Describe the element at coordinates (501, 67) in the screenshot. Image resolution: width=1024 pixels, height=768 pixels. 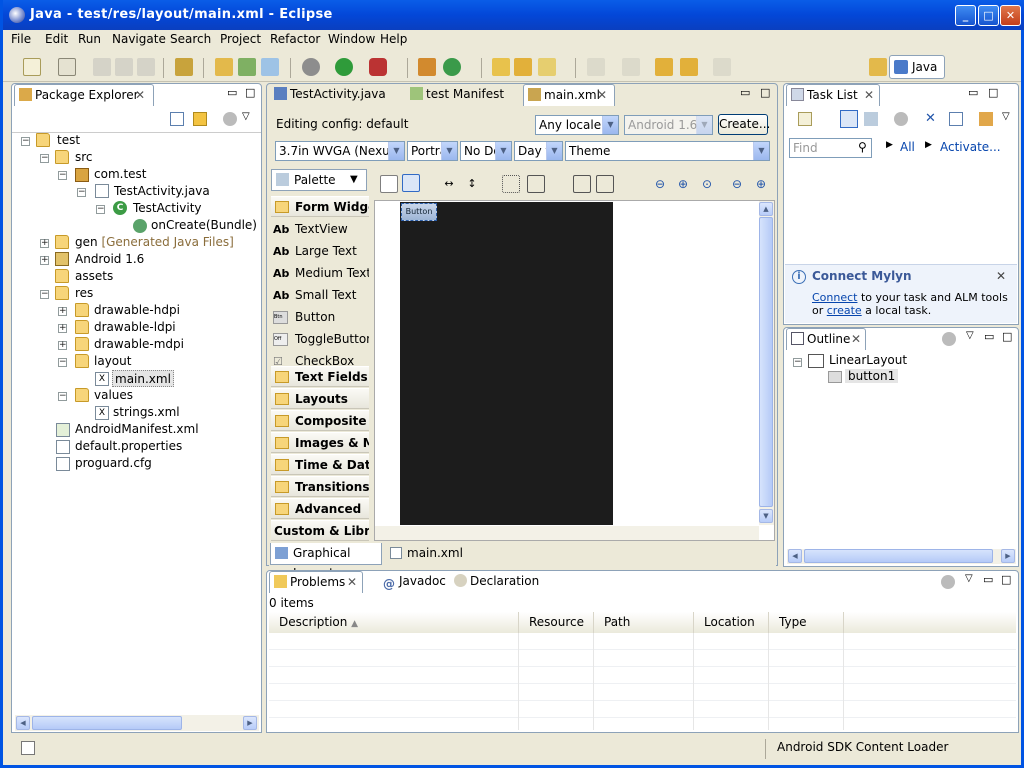
I see `open-type-icon` at that location.